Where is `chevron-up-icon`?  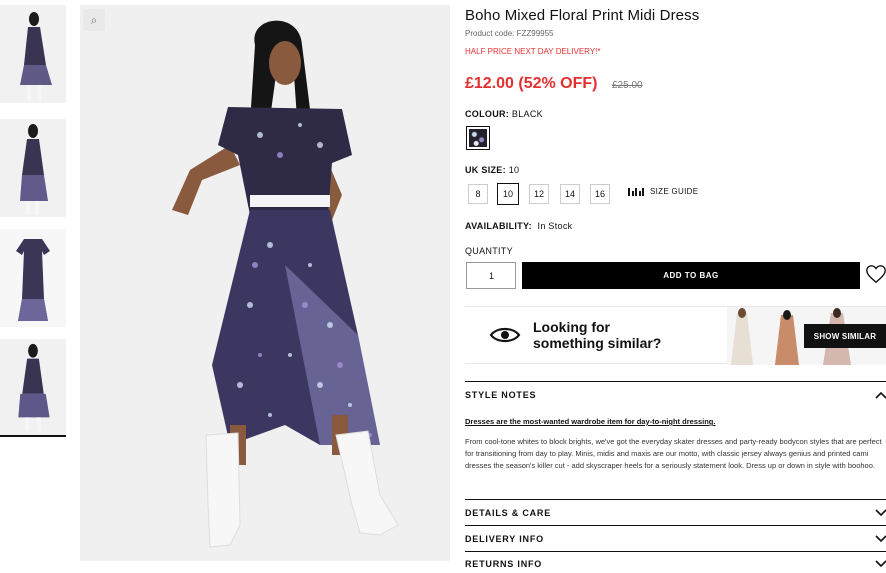 chevron-up-icon is located at coordinates (880, 395).